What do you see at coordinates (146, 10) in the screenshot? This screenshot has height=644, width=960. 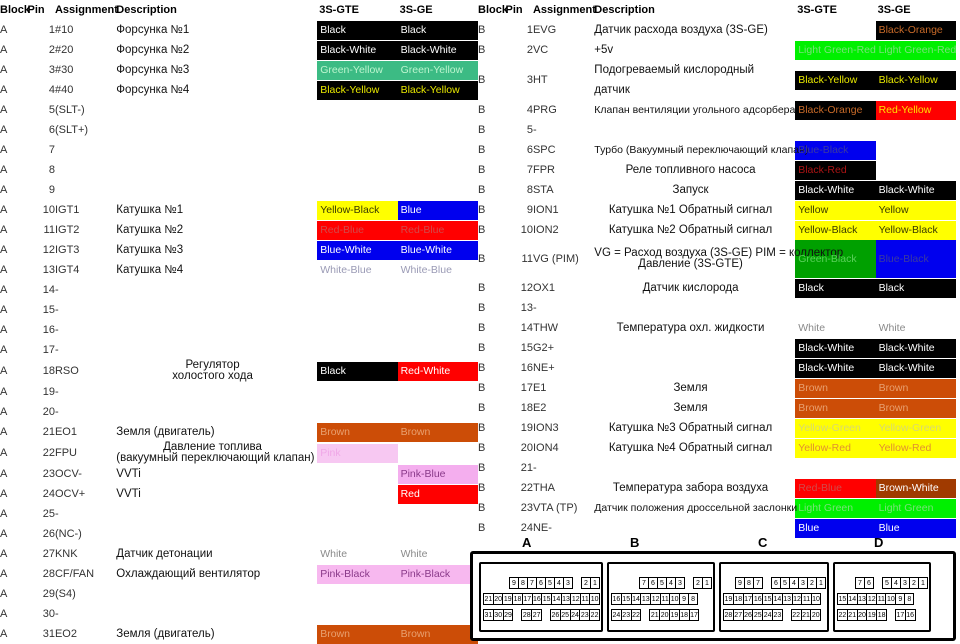 I see `header-description: Description` at bounding box center [146, 10].